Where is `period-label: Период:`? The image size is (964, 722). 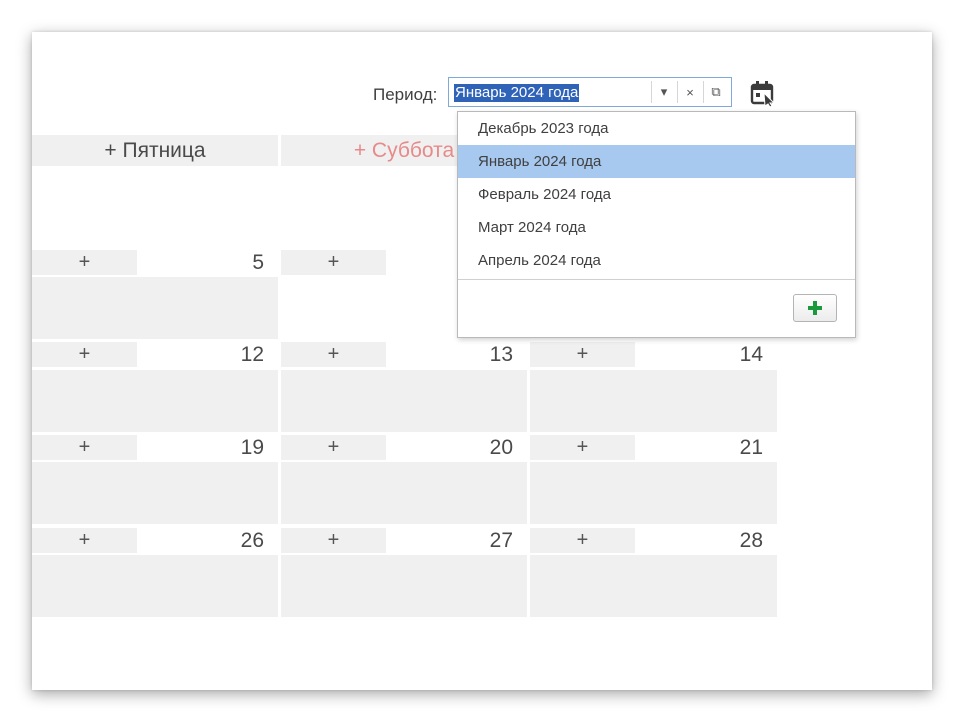
period-label: Период: is located at coordinates (405, 94).